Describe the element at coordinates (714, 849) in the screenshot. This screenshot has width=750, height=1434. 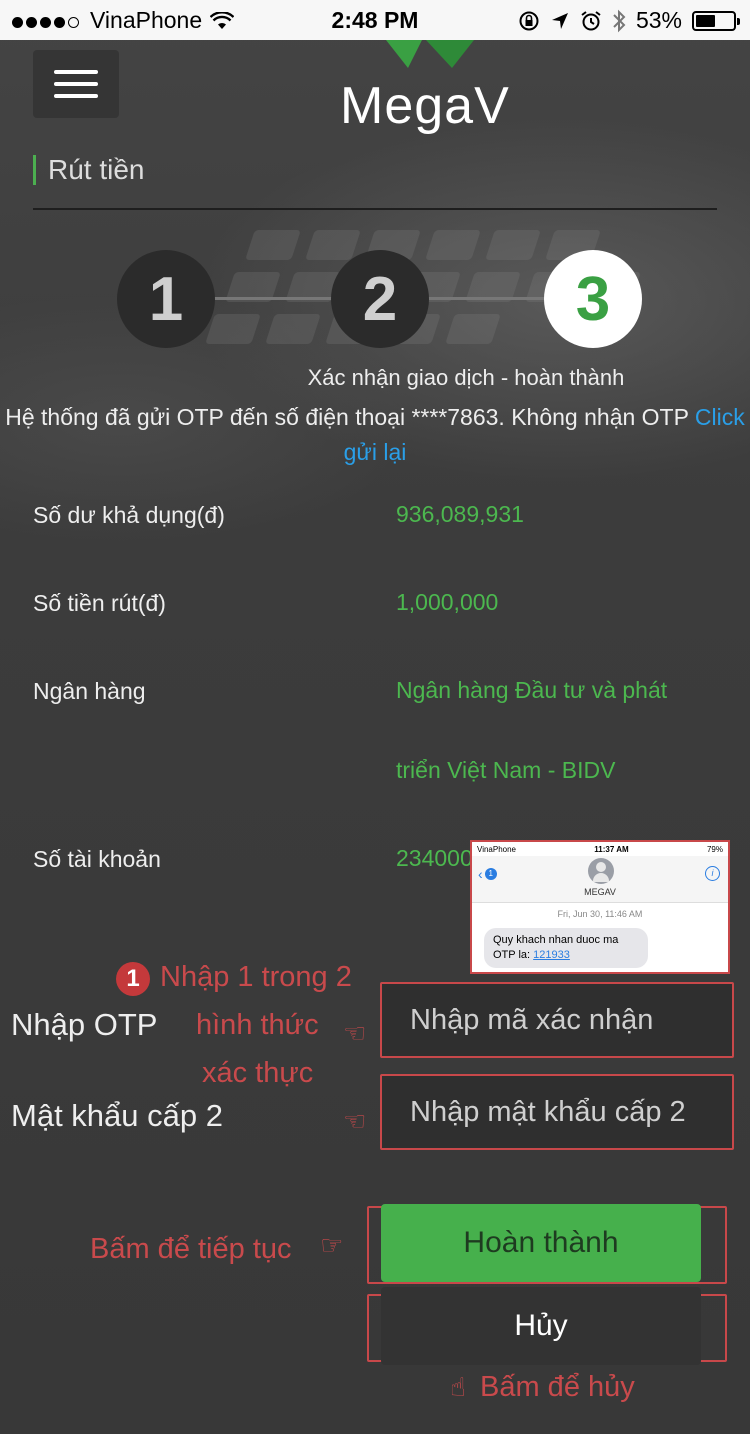
I see `sms-battery: 79%` at that location.